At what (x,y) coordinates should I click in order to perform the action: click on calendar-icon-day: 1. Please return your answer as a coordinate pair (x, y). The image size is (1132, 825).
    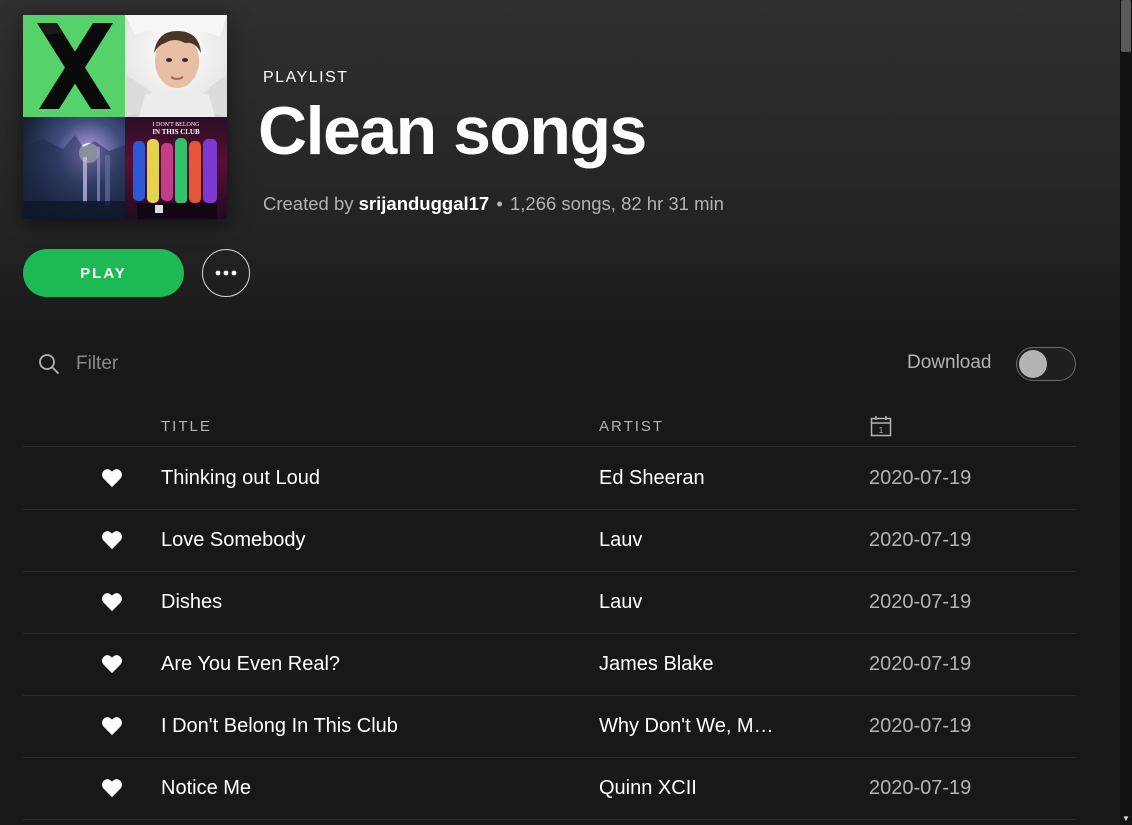
    Looking at the image, I should click on (881, 430).